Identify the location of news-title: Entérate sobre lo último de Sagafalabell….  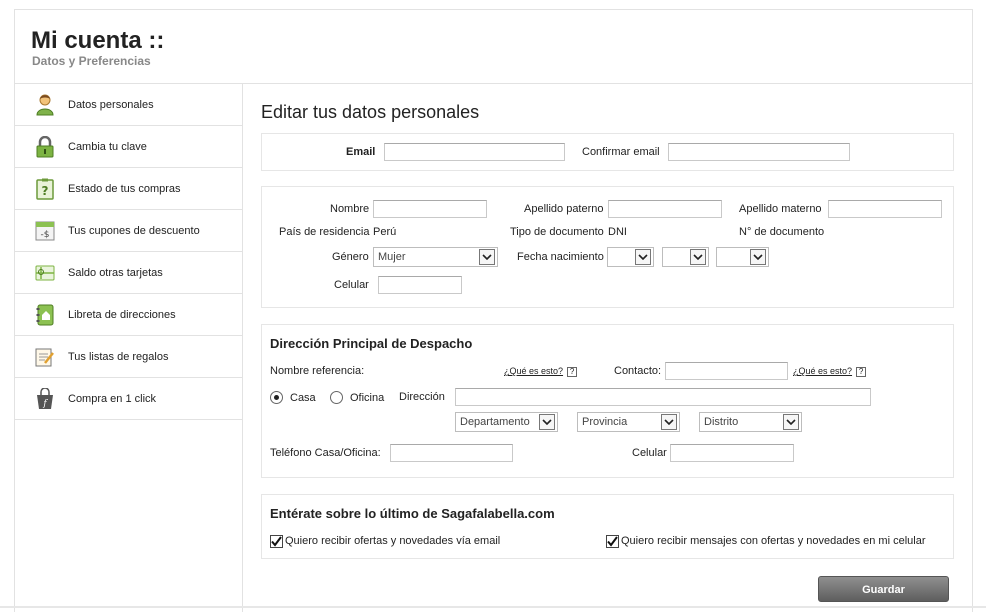
(412, 513).